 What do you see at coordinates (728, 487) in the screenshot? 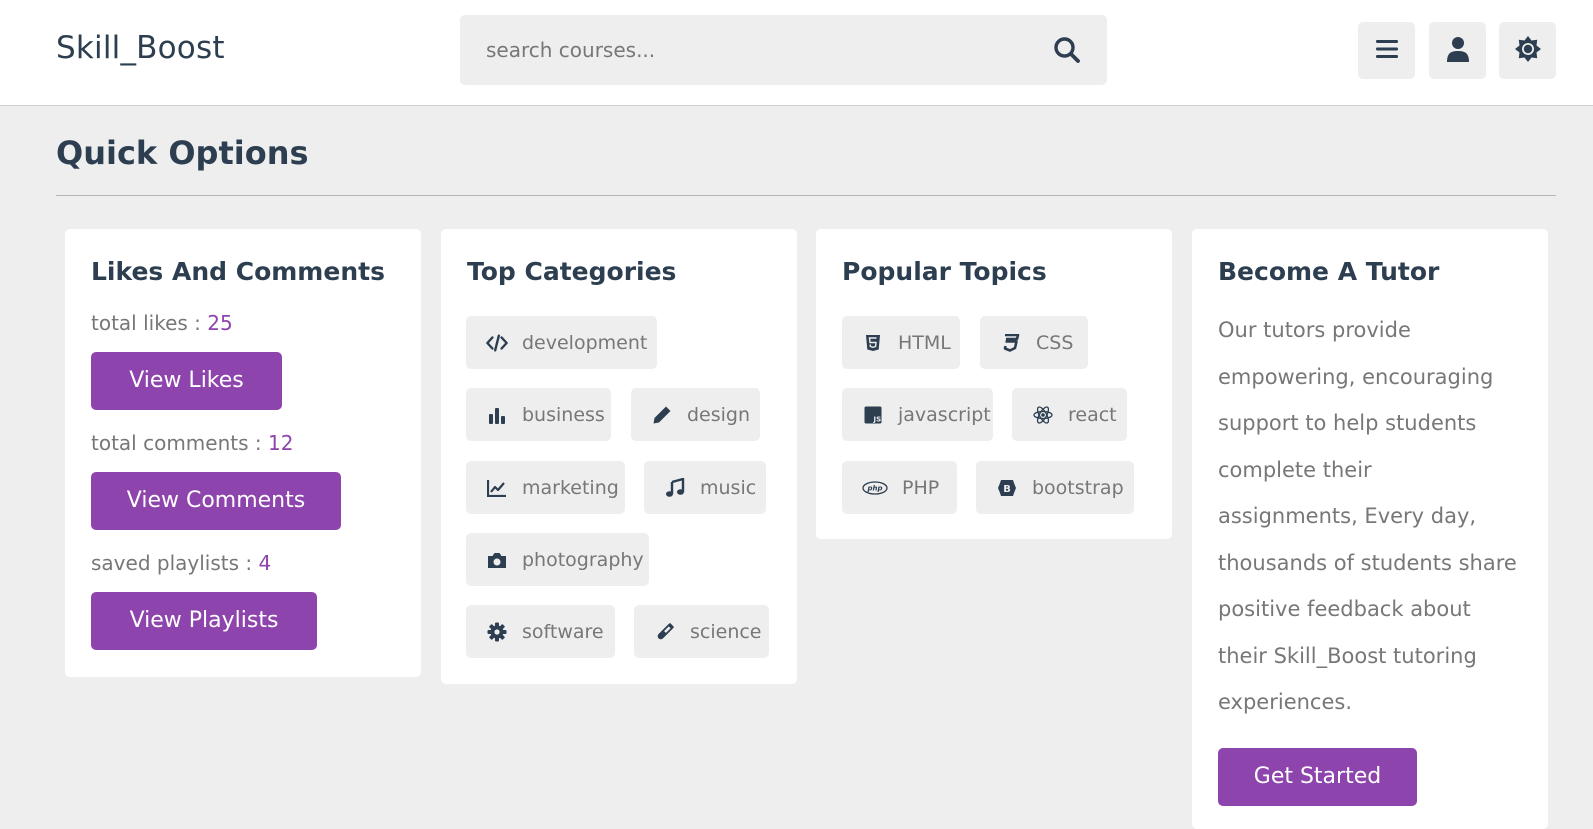
I see `tag-label: music` at bounding box center [728, 487].